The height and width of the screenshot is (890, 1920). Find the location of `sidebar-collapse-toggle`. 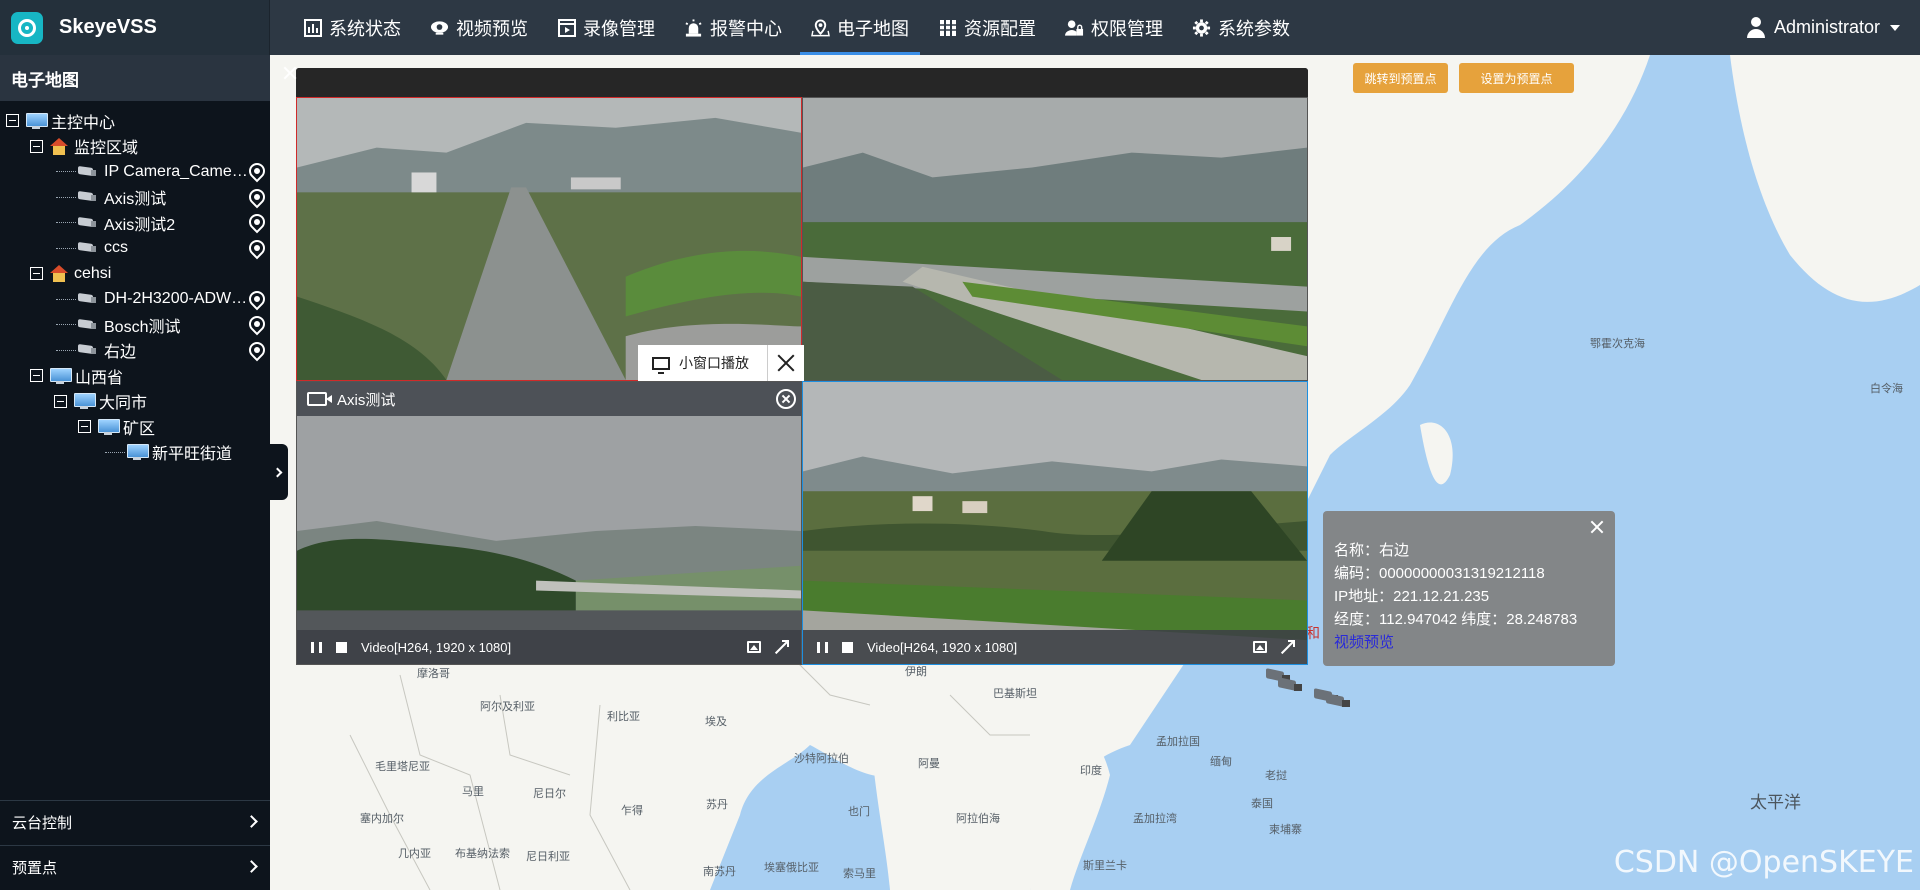

sidebar-collapse-toggle is located at coordinates (279, 472).